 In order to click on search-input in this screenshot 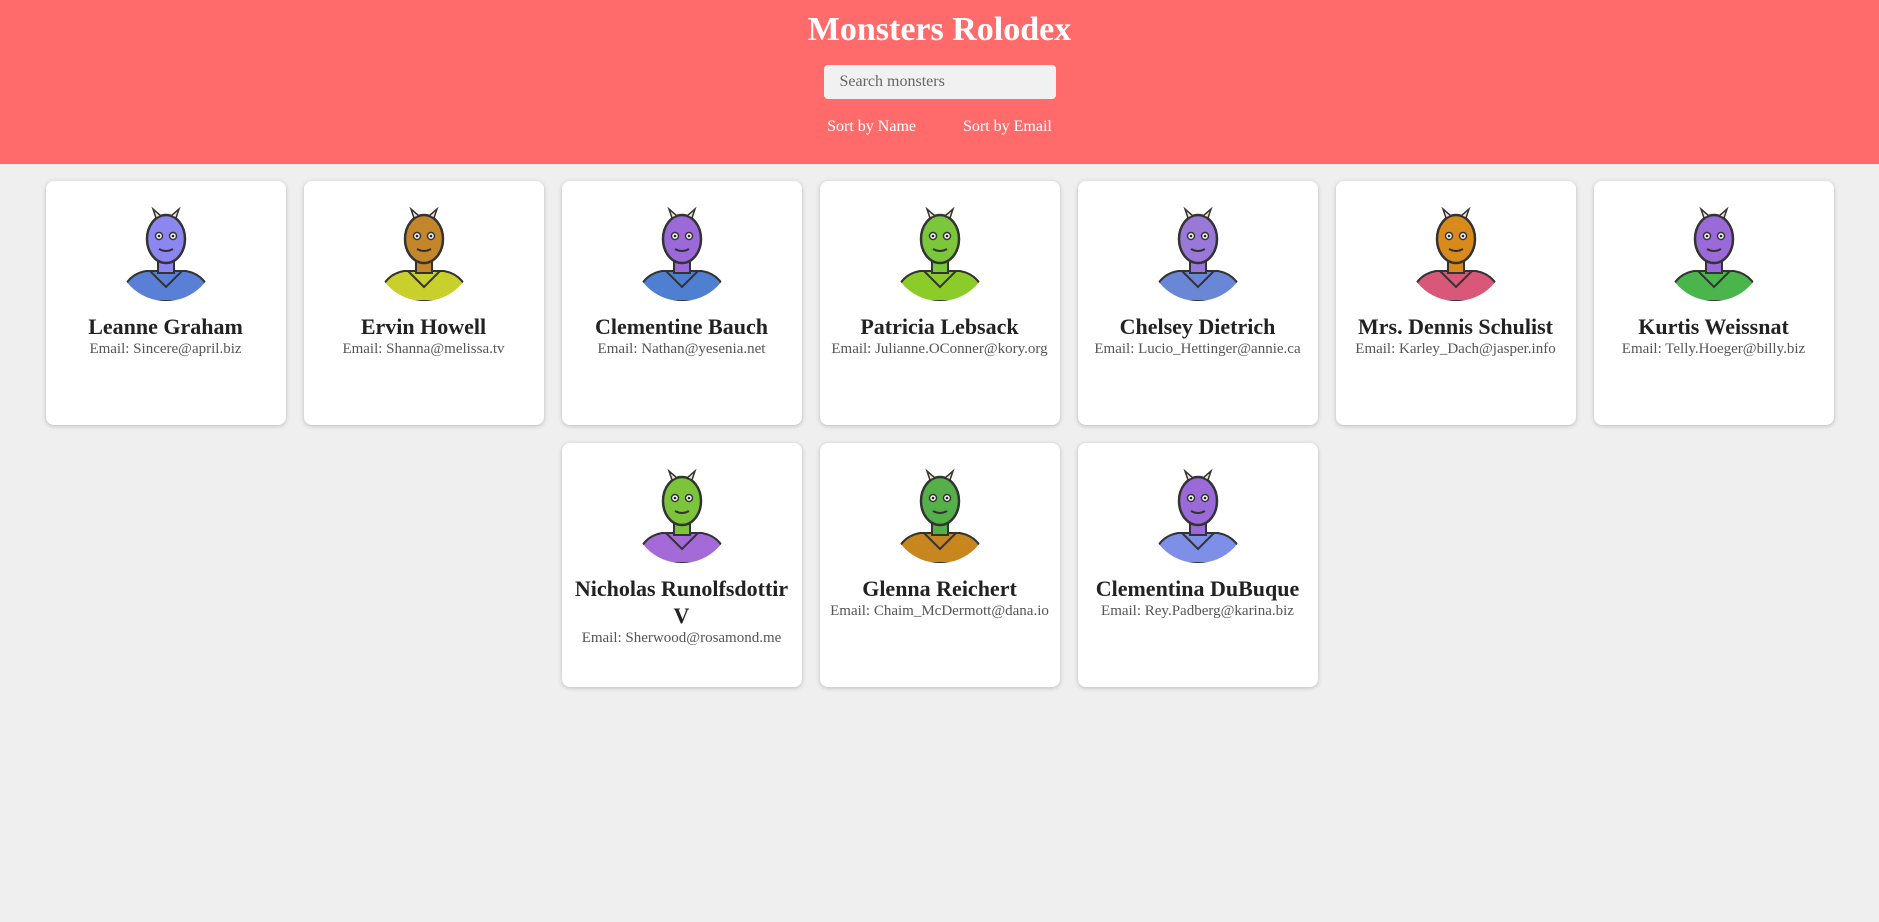, I will do `click(939, 82)`.